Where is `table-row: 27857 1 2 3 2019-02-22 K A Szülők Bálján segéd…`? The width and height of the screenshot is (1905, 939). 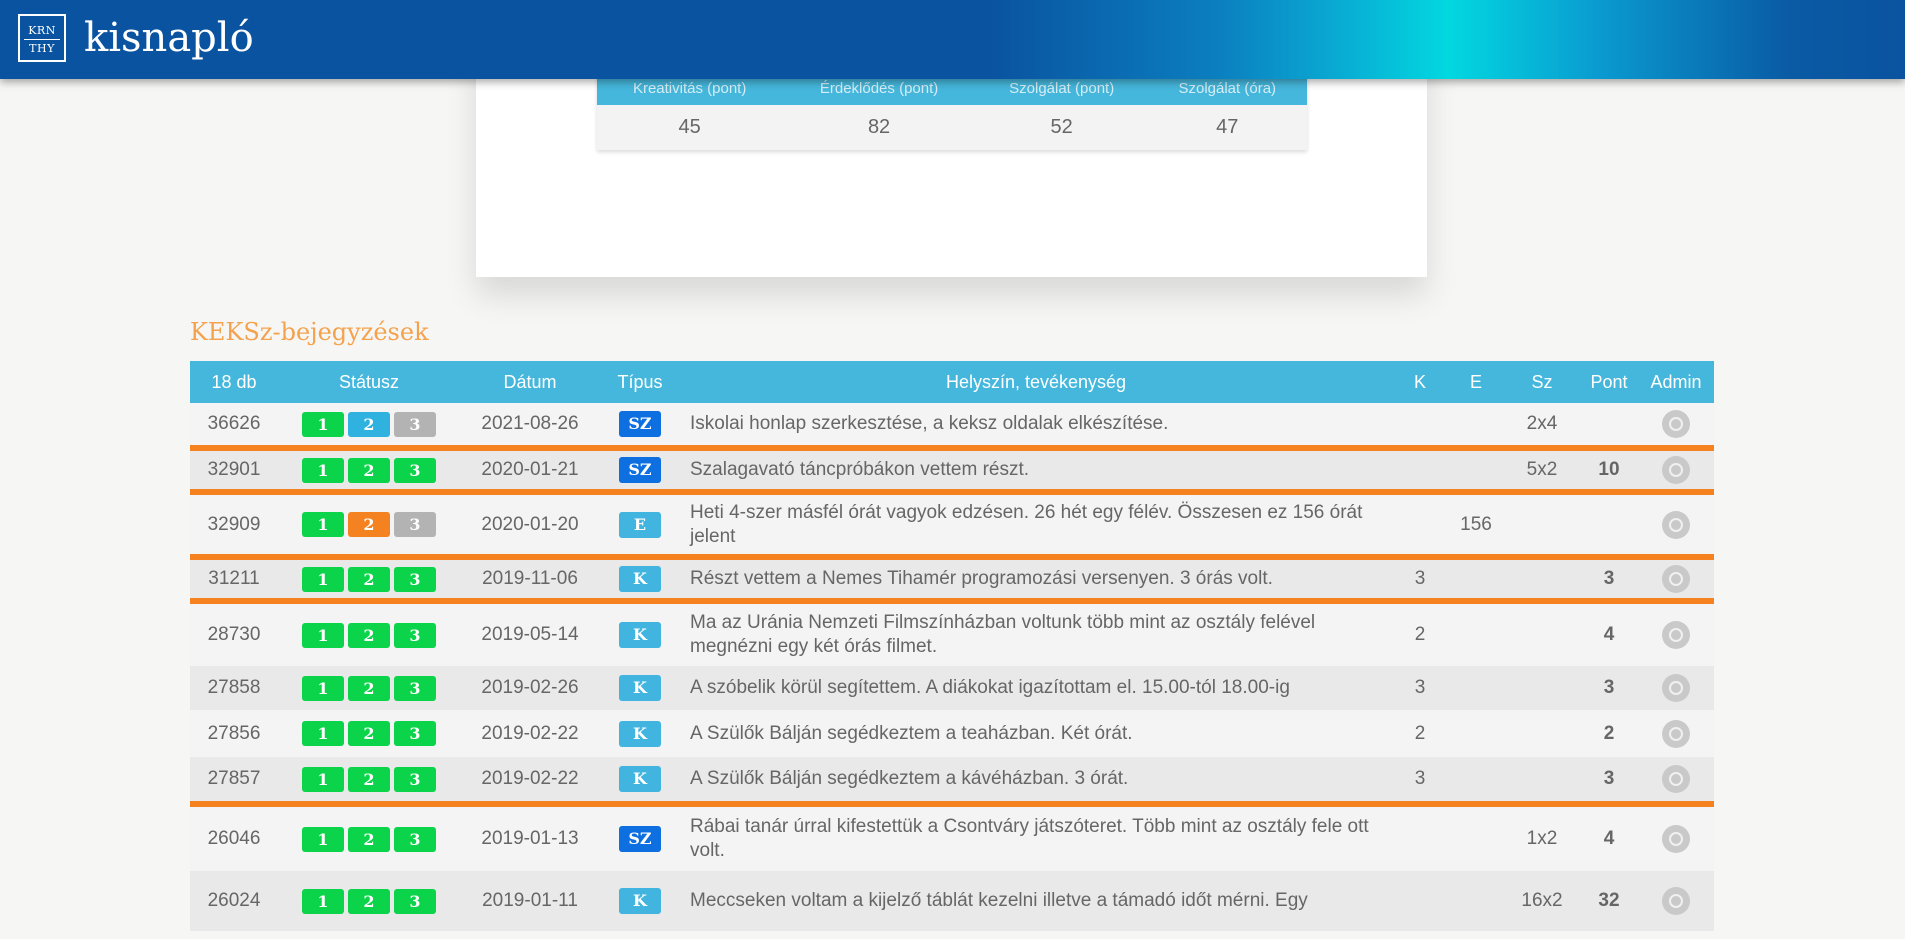
table-row: 27857 1 2 3 2019-02-22 K A Szülők Bálján segéd… is located at coordinates (952, 780).